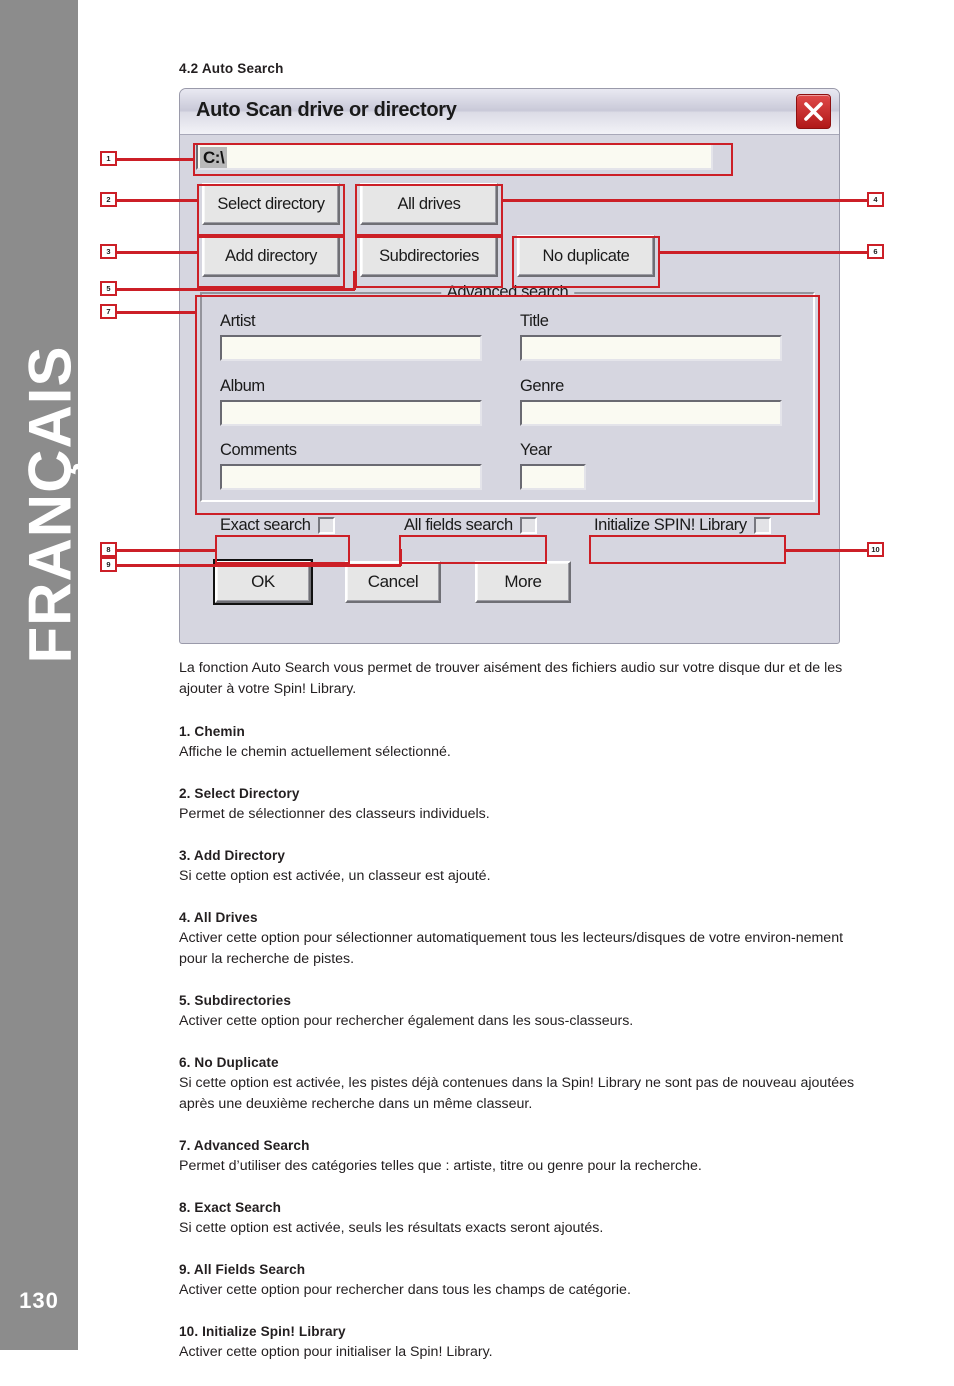 This screenshot has width=954, height=1386. I want to click on year-input, so click(553, 477).